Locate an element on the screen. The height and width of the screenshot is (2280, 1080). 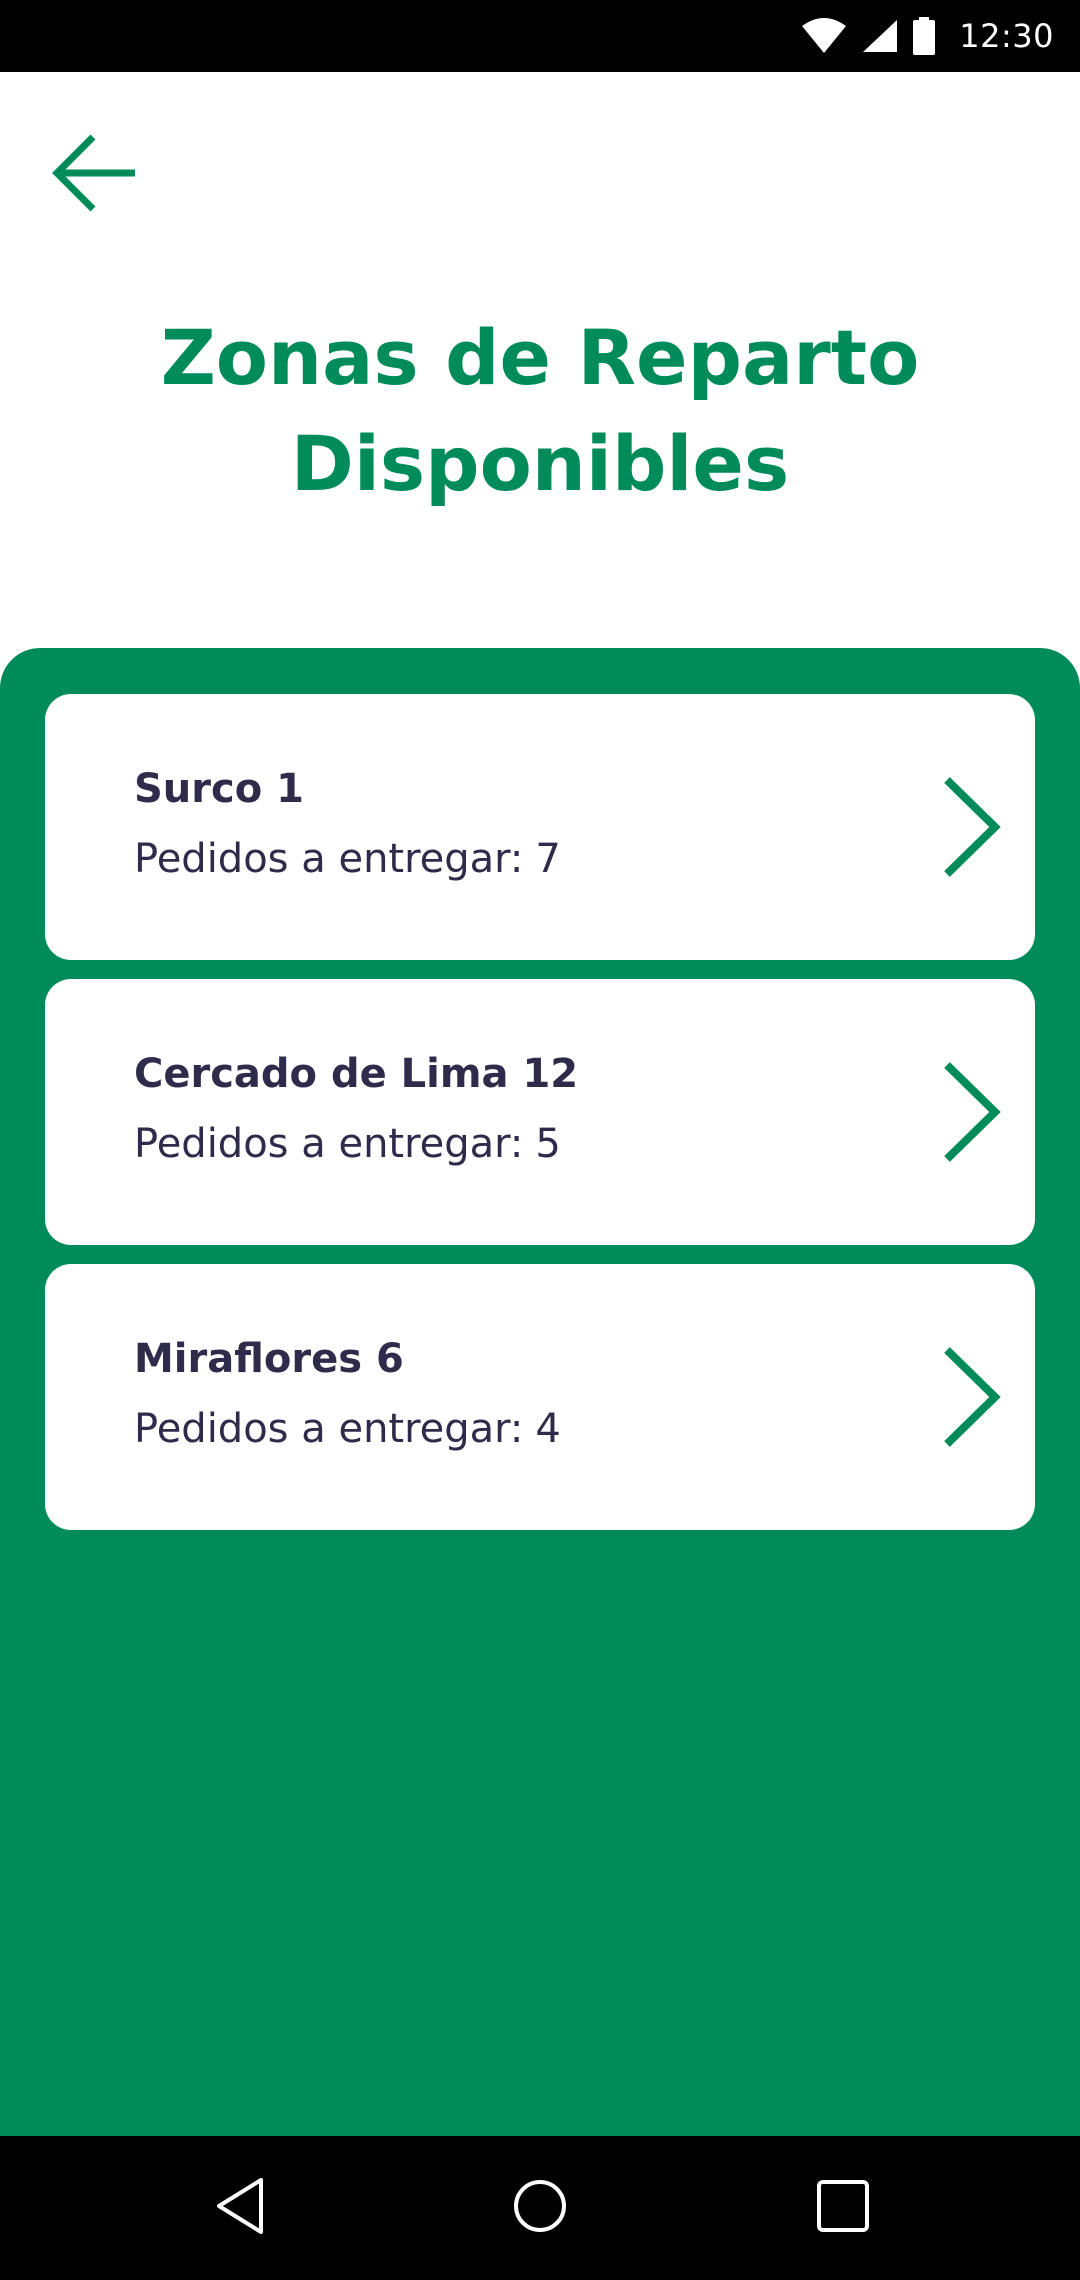
wifi-icon is located at coordinates (824, 36).